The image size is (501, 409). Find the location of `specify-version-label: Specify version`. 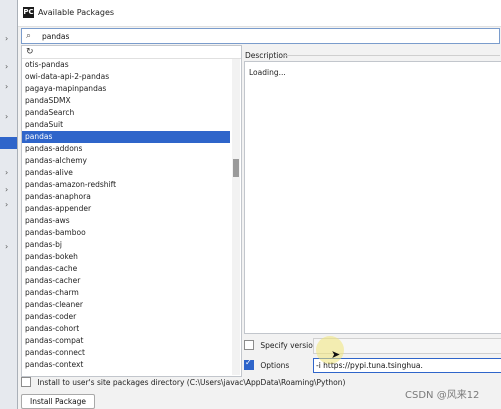

specify-version-label: Specify version is located at coordinates (289, 345).